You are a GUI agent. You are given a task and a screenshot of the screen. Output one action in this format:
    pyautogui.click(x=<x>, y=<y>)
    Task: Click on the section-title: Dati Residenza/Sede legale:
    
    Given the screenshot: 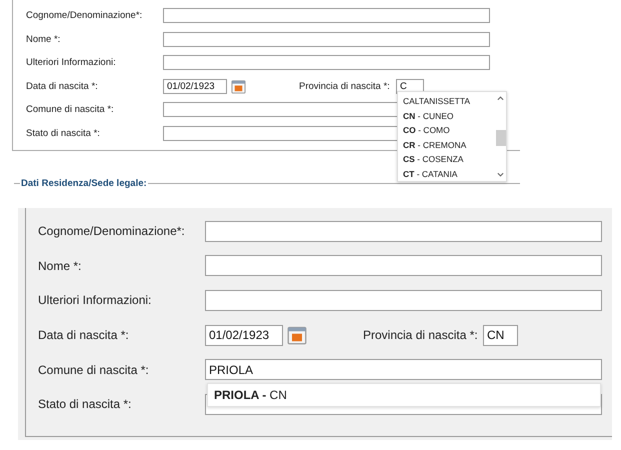 What is the action you would take?
    pyautogui.click(x=84, y=183)
    